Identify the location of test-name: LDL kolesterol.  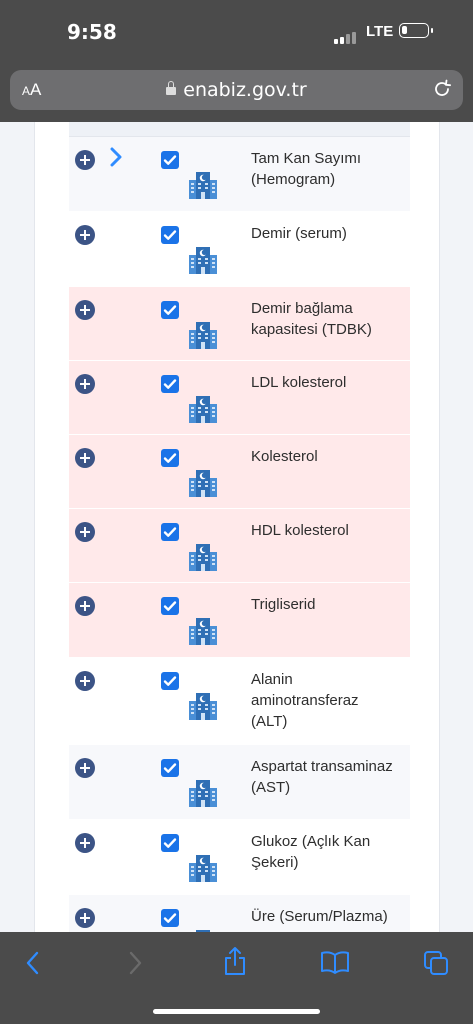
(299, 382).